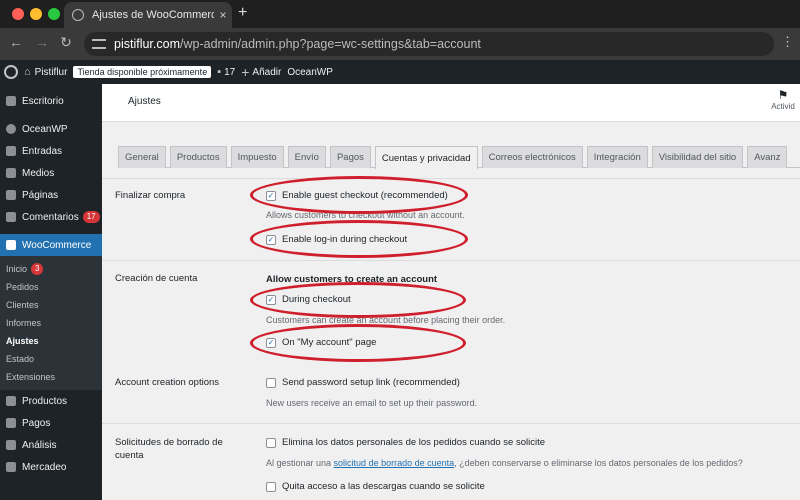 The image size is (800, 500). I want to click on back-arrow-icon: ←, so click(16, 42).